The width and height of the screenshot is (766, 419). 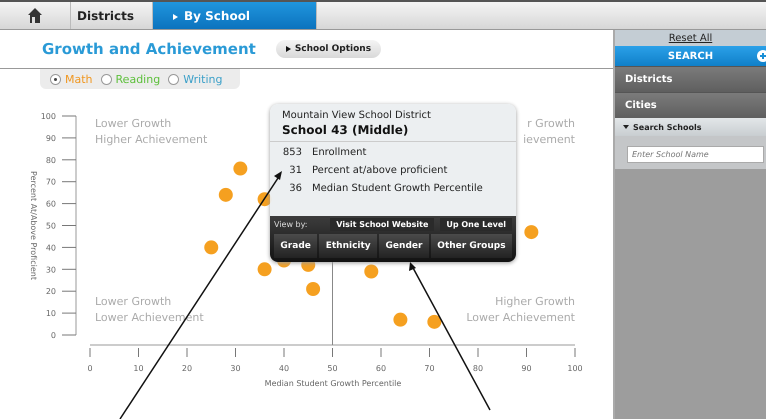 What do you see at coordinates (339, 153) in the screenshot?
I see `stat-label: Enrollment` at bounding box center [339, 153].